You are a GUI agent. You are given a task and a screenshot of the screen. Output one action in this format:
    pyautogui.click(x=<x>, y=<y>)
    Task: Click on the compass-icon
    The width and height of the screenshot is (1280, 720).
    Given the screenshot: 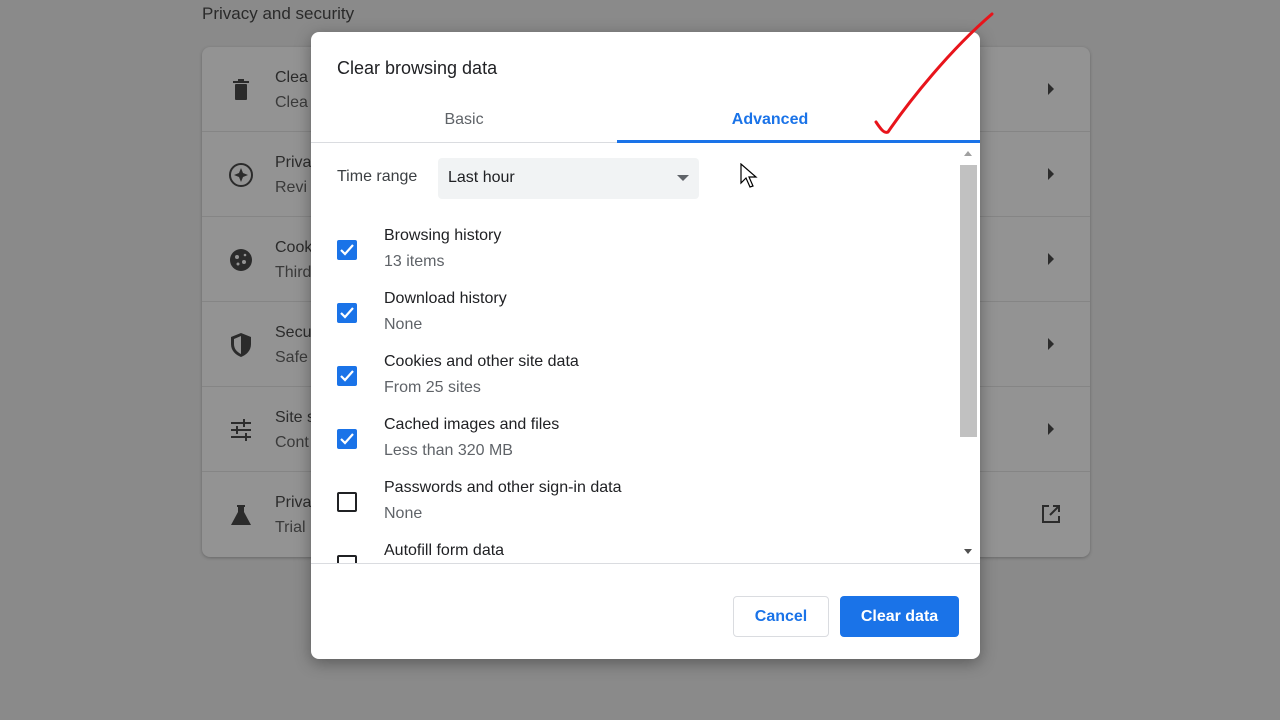 What is the action you would take?
    pyautogui.click(x=241, y=175)
    